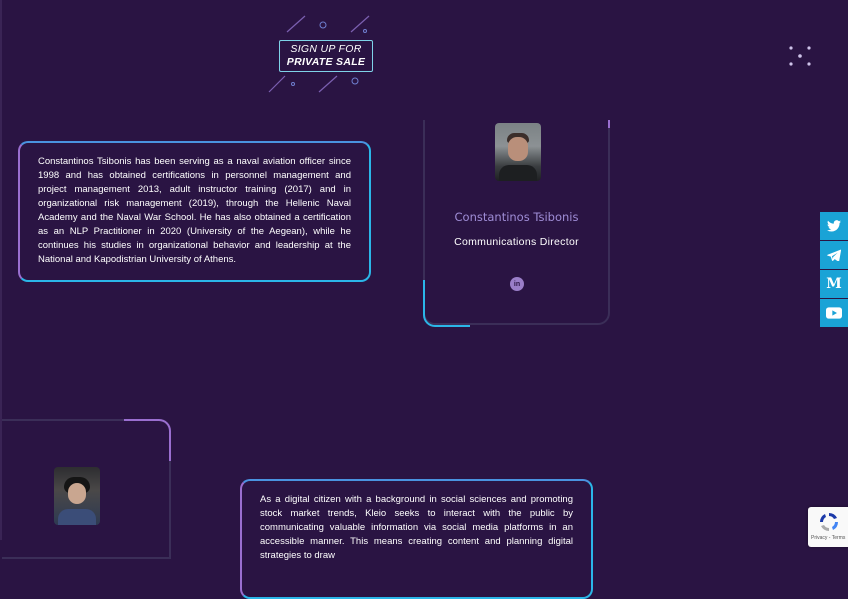  I want to click on recaptcha-badge: Privacy - Terms, so click(828, 527).